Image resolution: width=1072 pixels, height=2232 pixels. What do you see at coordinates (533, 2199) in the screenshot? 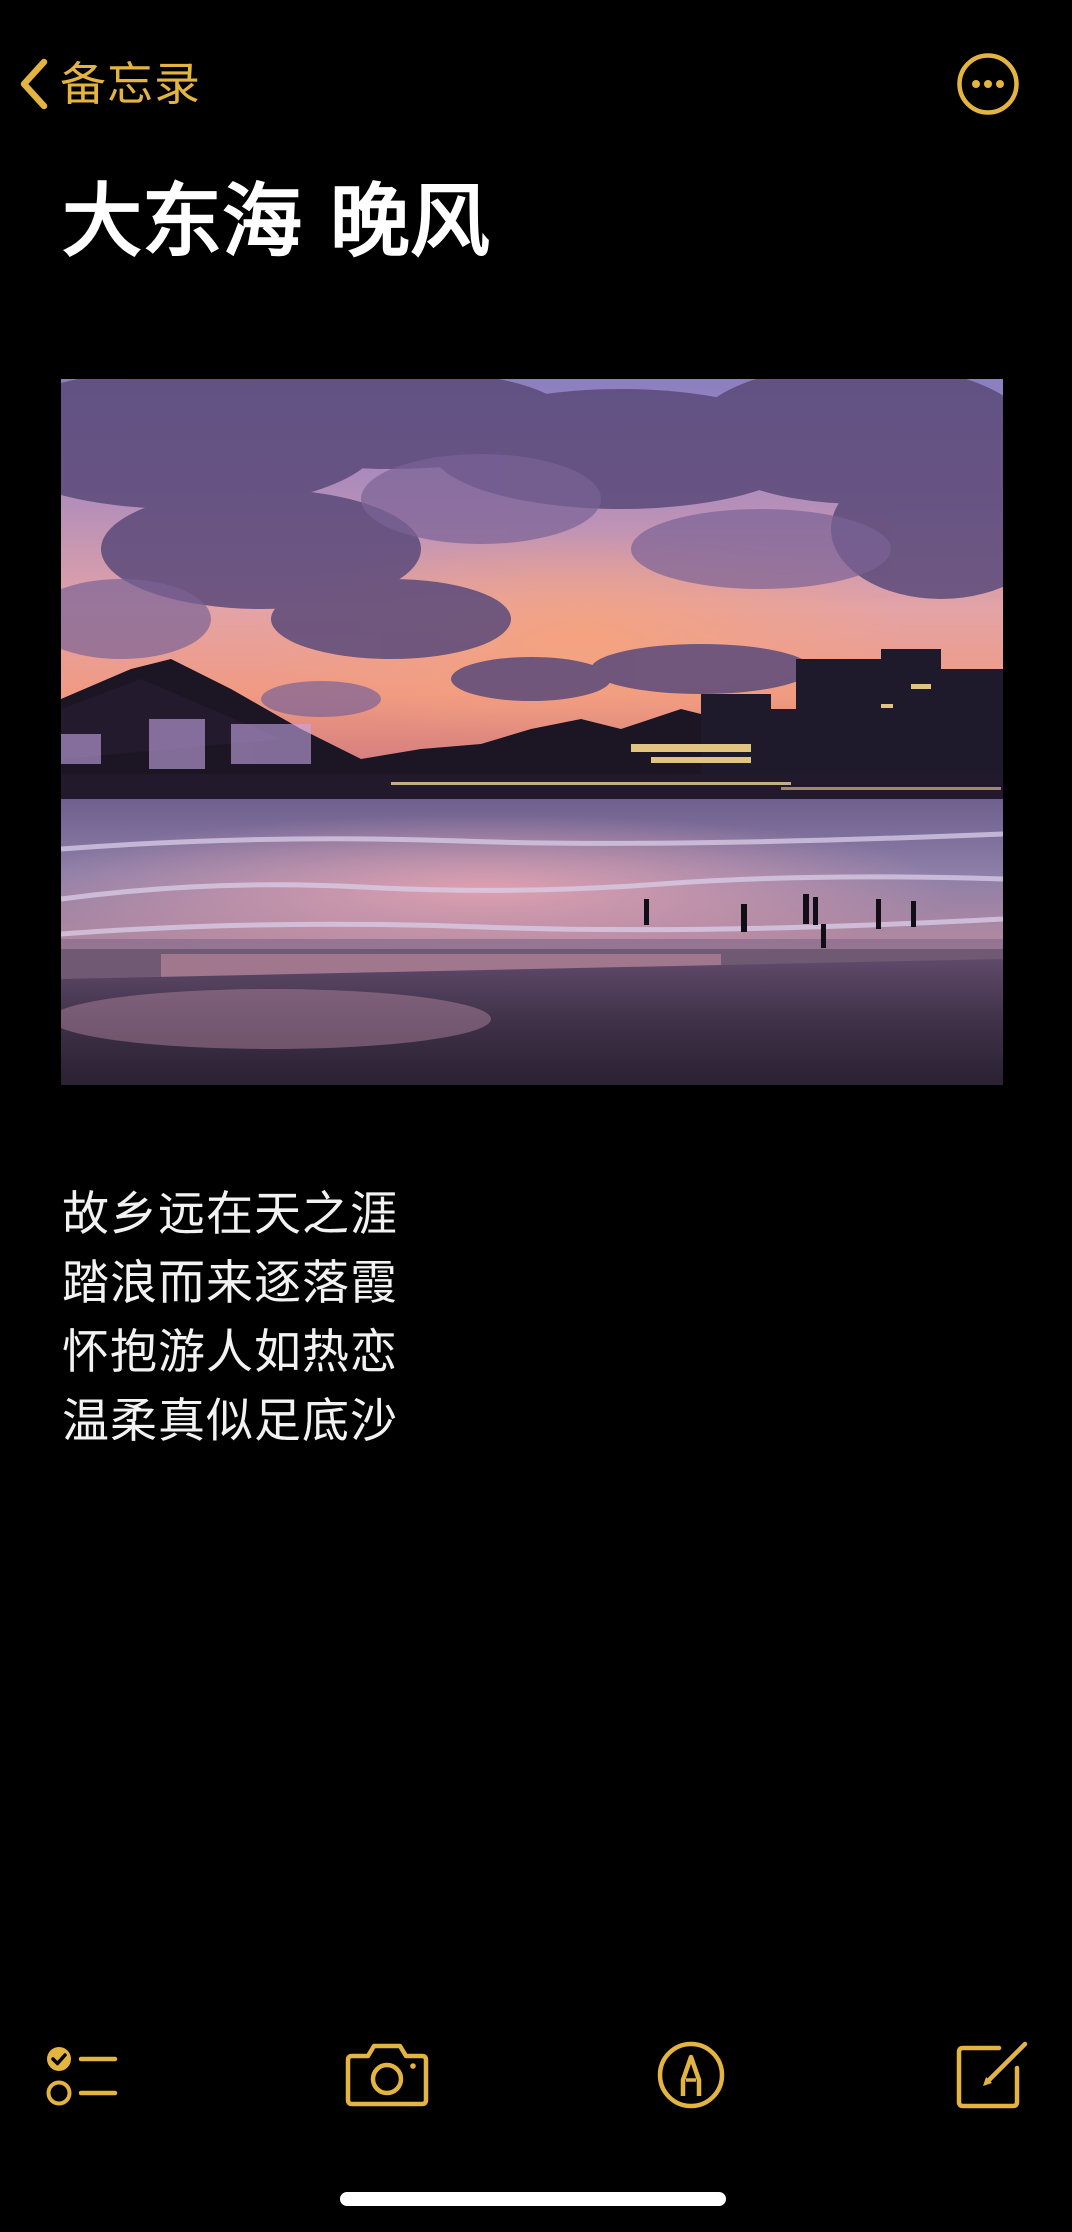
I see `home-indicator` at bounding box center [533, 2199].